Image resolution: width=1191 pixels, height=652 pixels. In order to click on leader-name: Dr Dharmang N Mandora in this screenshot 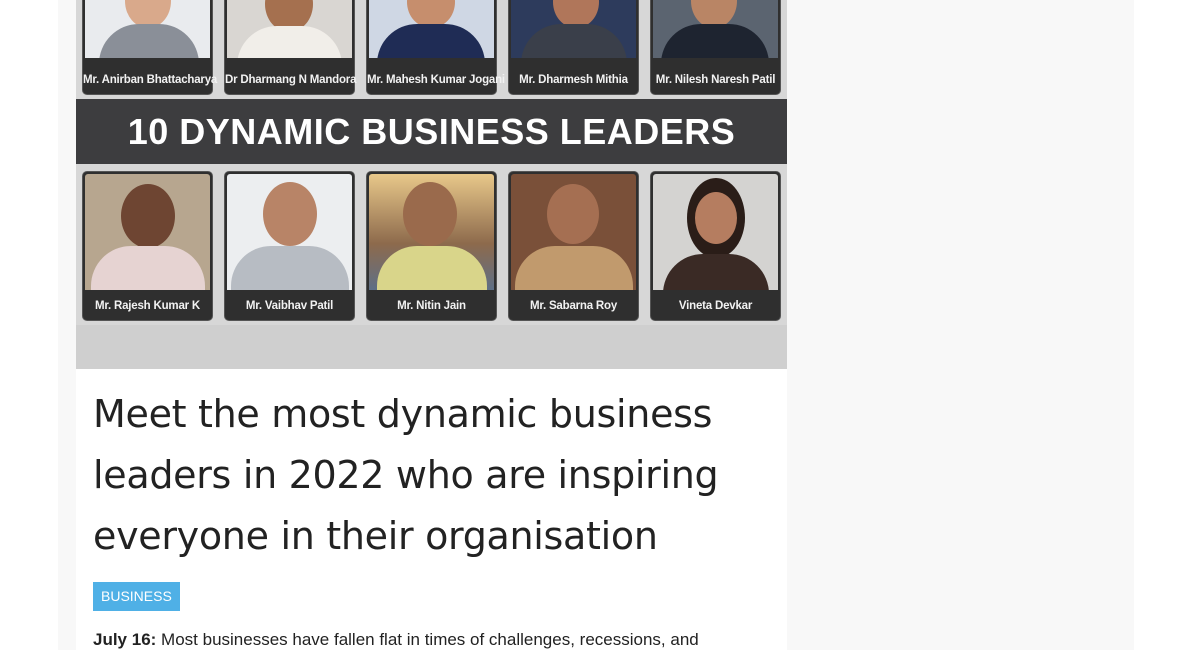, I will do `click(291, 80)`.